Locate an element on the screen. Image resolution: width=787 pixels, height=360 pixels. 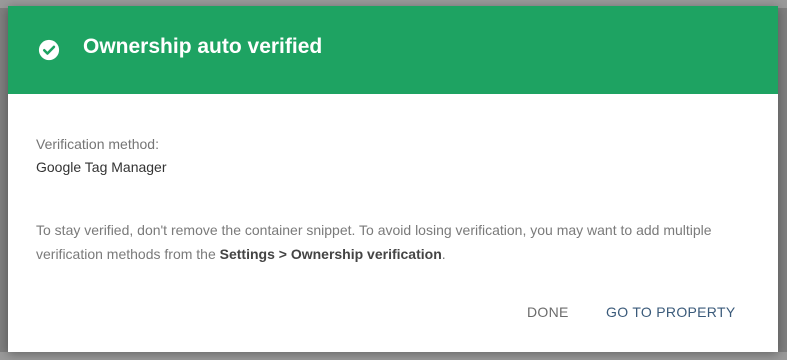
backdrop-bottom-strip is located at coordinates (393, 356).